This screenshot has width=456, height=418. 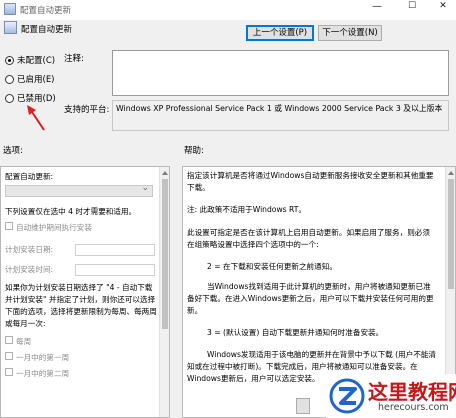 I want to click on schedule-day-dropdown, so click(x=115, y=250).